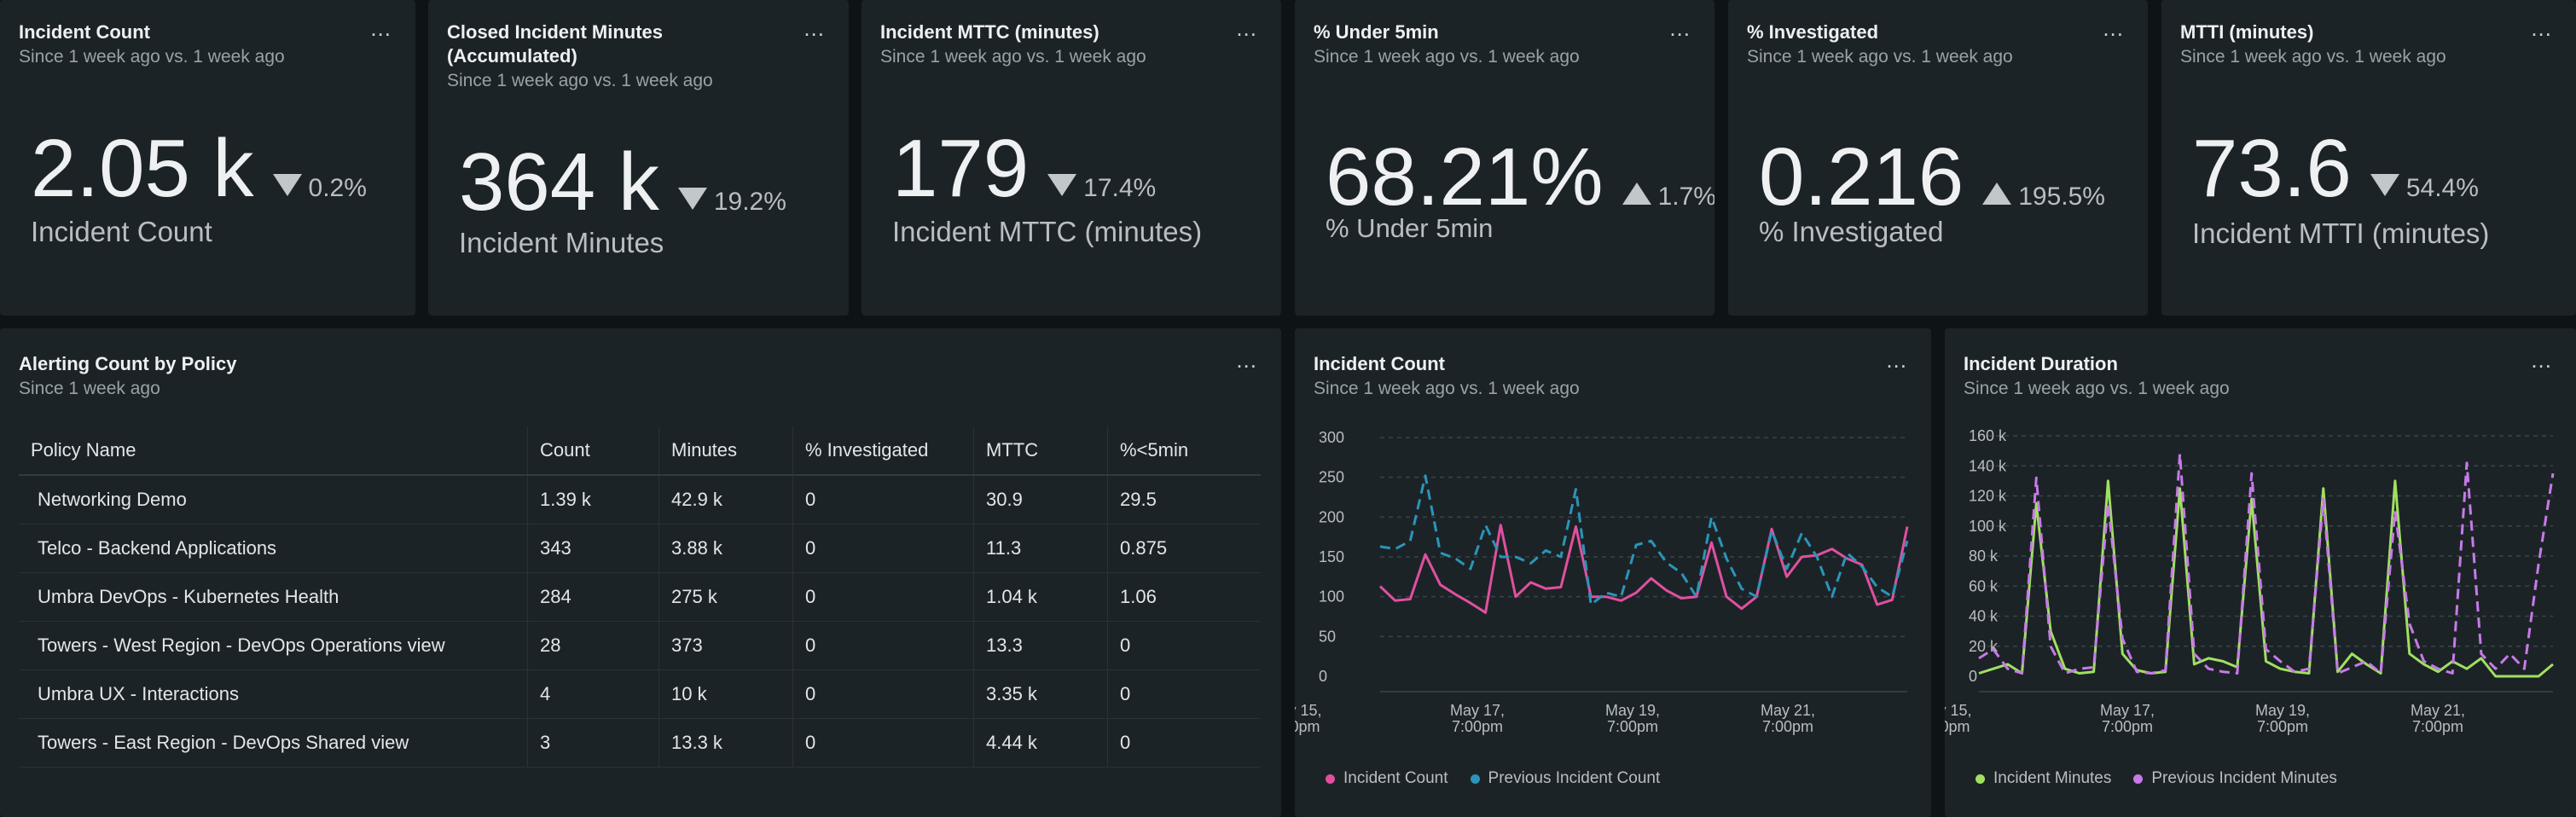 The image size is (2576, 817). I want to click on chart-legend: Incident Count Previous Incident Count, so click(1493, 778).